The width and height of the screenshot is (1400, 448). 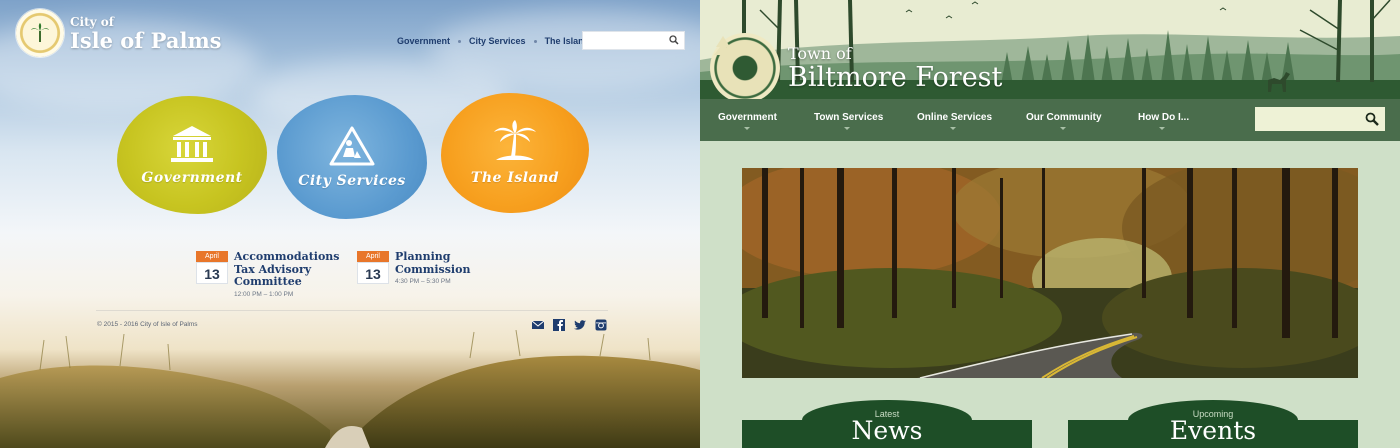 I want to click on news-card: Latest News, so click(x=887, y=424).